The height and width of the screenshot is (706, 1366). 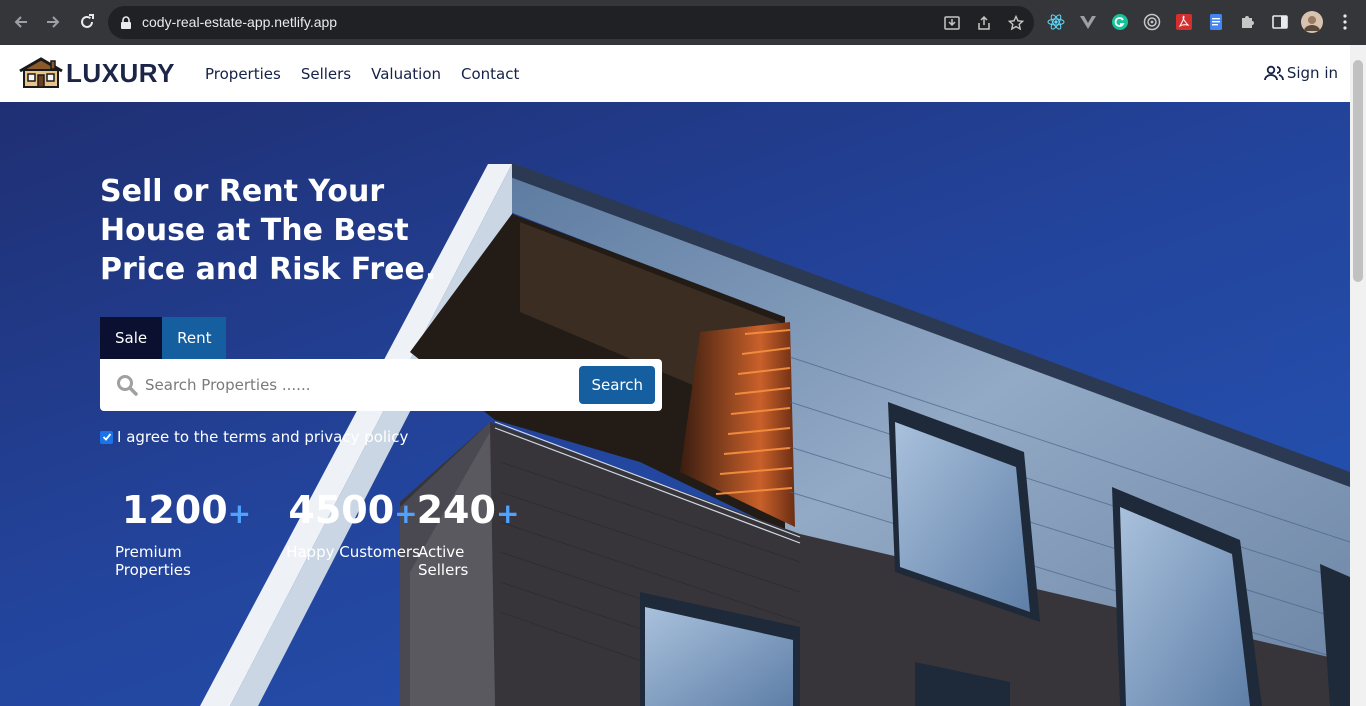 What do you see at coordinates (355, 385) in the screenshot?
I see `search-input` at bounding box center [355, 385].